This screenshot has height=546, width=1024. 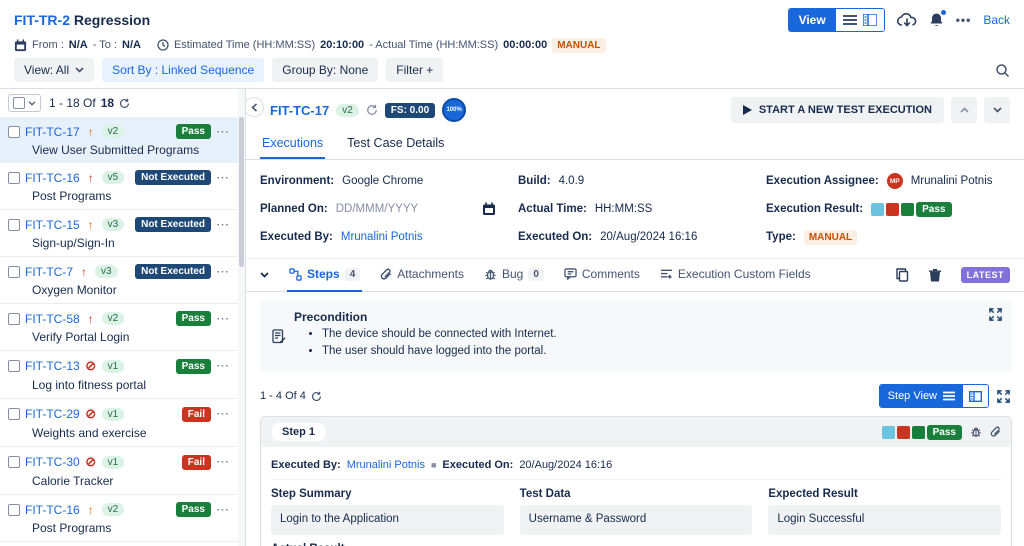 What do you see at coordinates (937, 19) in the screenshot?
I see `notifications-bell-icon` at bounding box center [937, 19].